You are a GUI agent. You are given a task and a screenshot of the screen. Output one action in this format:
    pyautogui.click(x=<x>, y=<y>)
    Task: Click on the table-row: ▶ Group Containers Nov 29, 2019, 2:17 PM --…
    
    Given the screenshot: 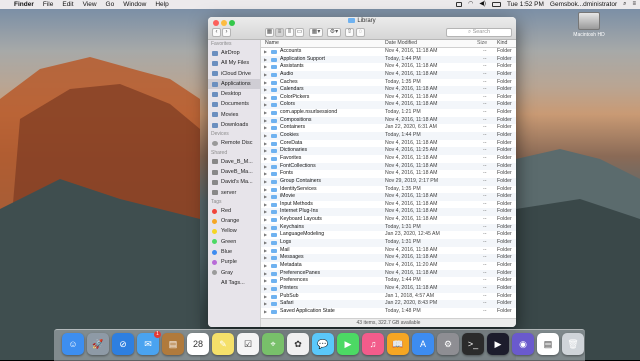 What is the action you would take?
    pyautogui.click(x=388, y=181)
    